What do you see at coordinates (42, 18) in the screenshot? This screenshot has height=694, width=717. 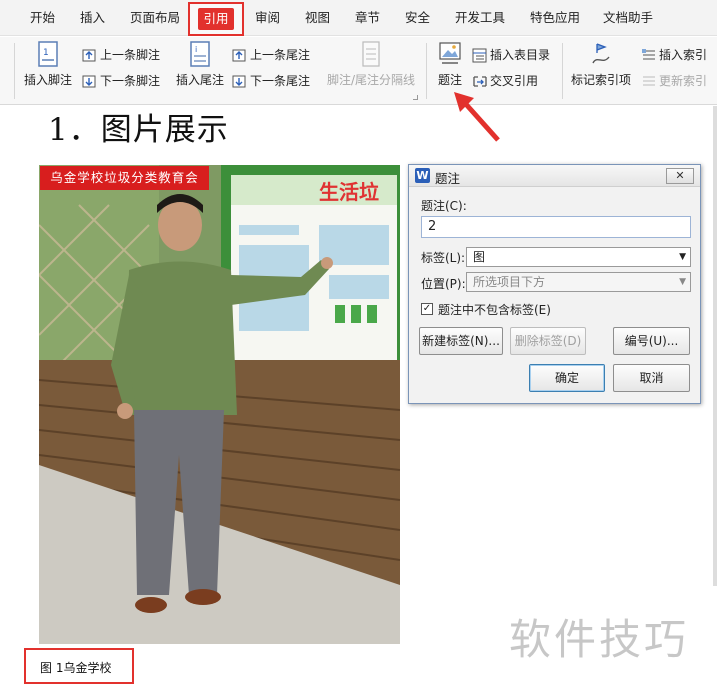 I see `menu-start: 开始` at bounding box center [42, 18].